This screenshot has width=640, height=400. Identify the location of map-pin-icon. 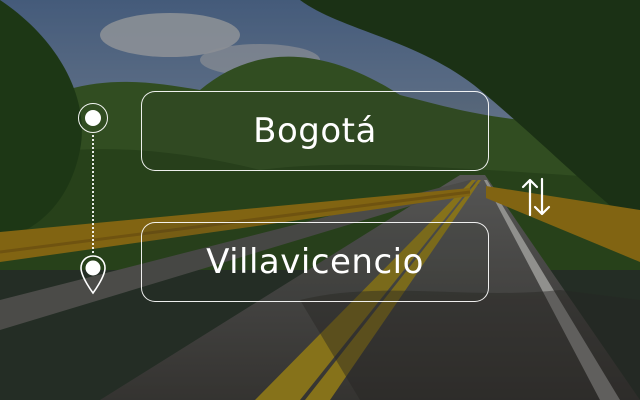
(93, 275).